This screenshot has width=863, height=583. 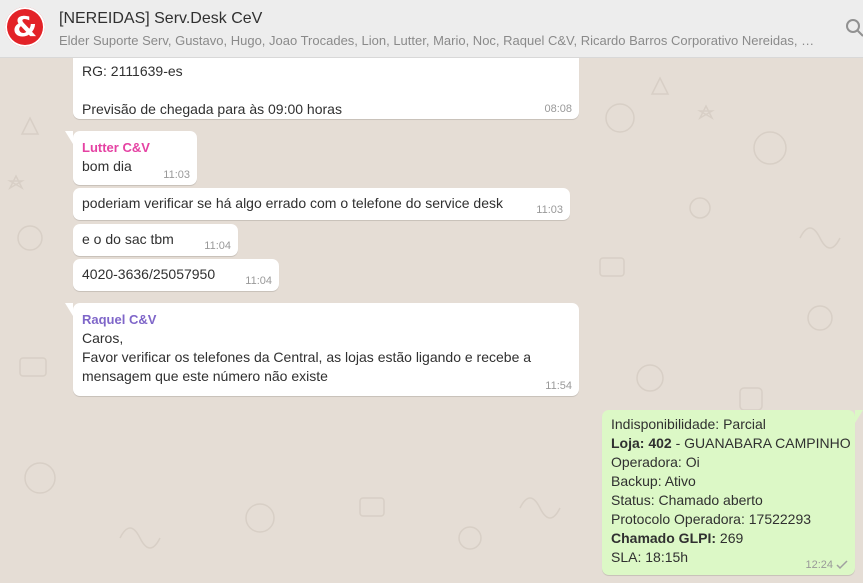 I want to click on message-time: 08:08, so click(x=558, y=109).